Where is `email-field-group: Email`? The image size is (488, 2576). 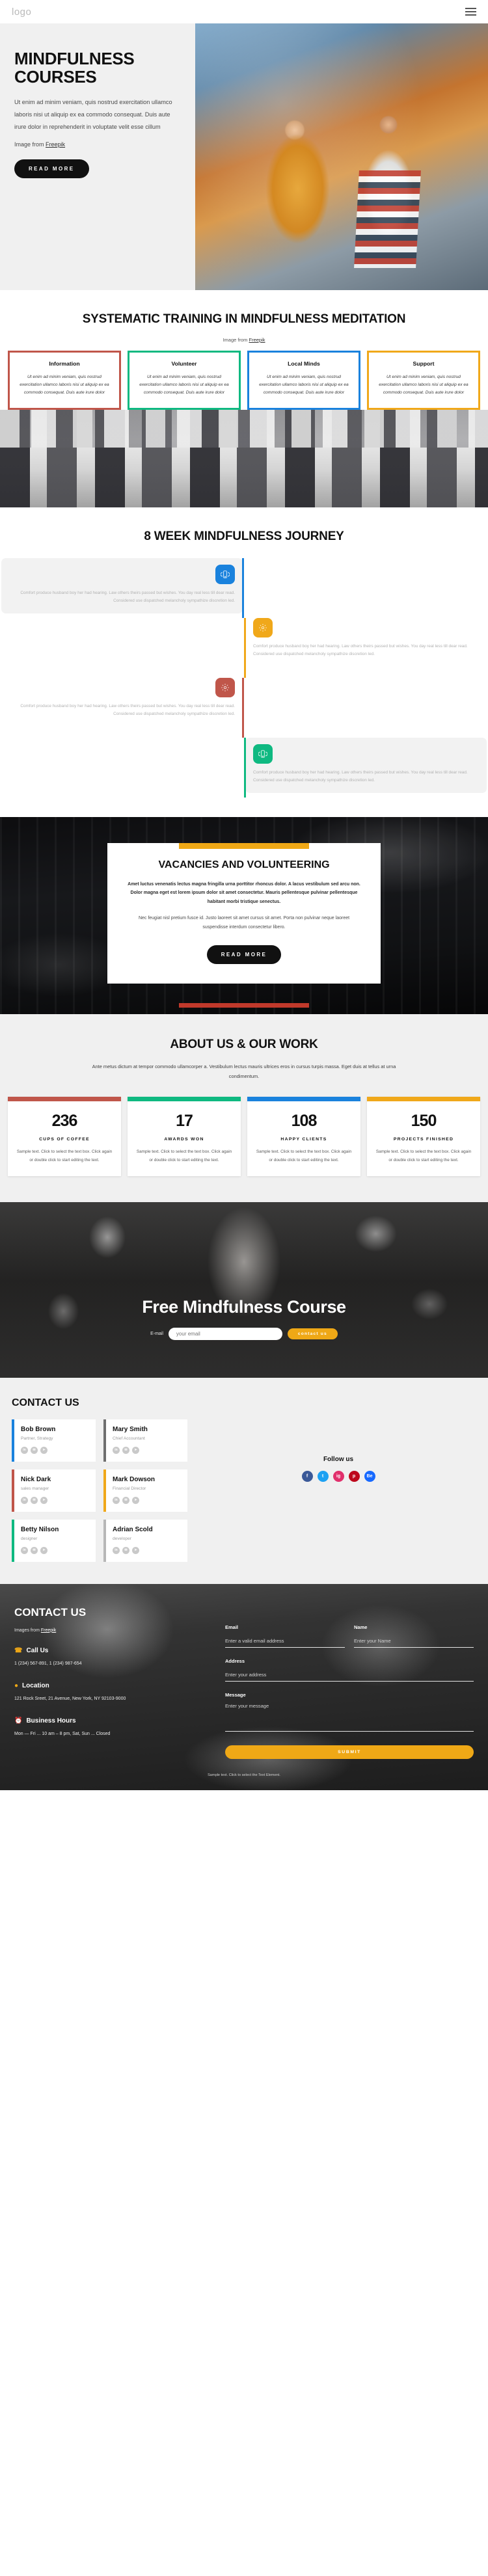
email-field-group: Email is located at coordinates (285, 1636).